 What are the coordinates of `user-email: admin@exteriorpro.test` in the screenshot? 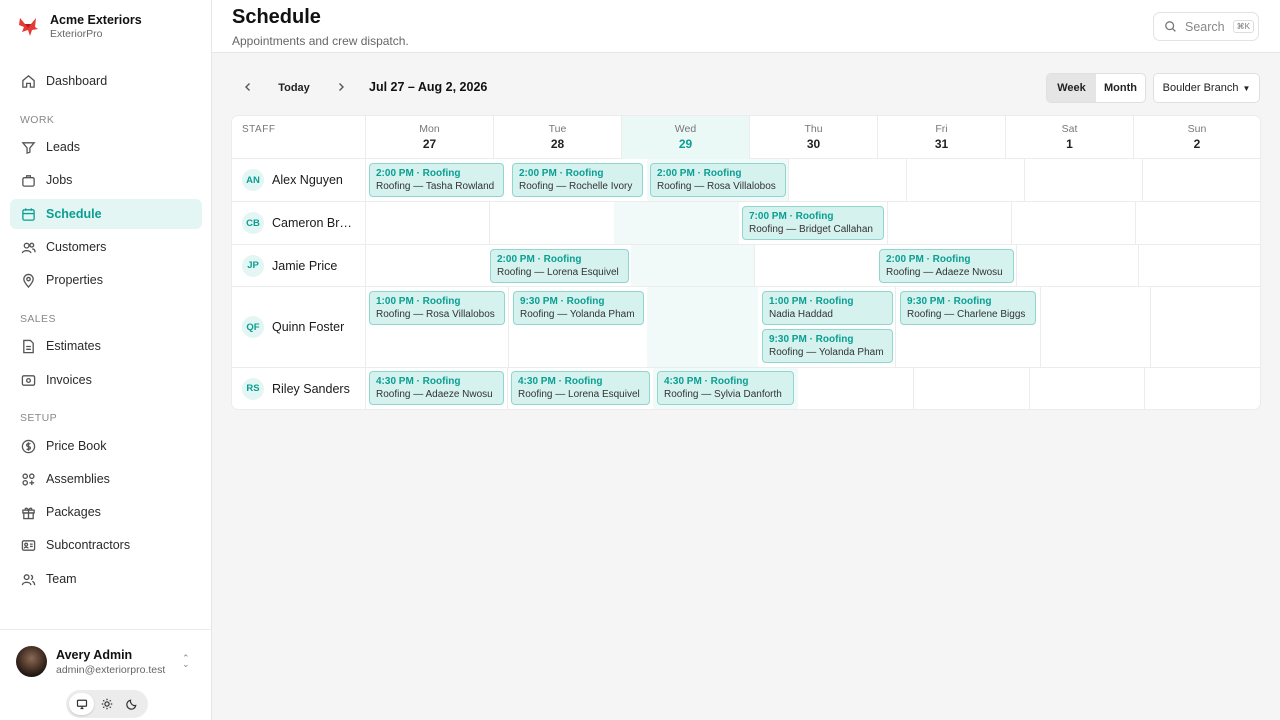 It's located at (111, 670).